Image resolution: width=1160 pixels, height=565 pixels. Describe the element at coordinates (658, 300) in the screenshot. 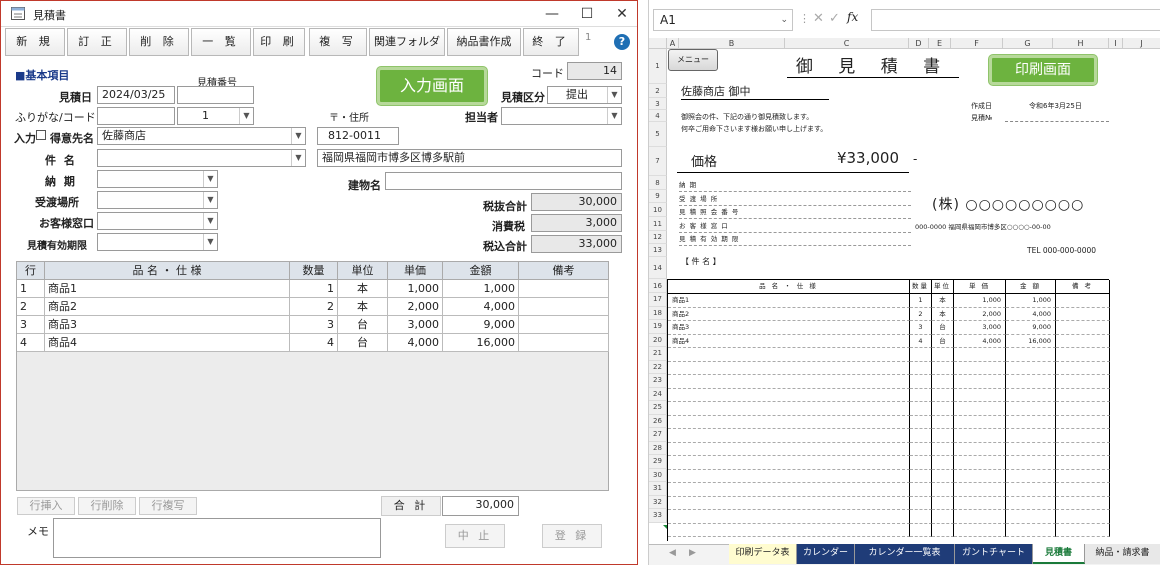

I see `row-header: 17` at that location.